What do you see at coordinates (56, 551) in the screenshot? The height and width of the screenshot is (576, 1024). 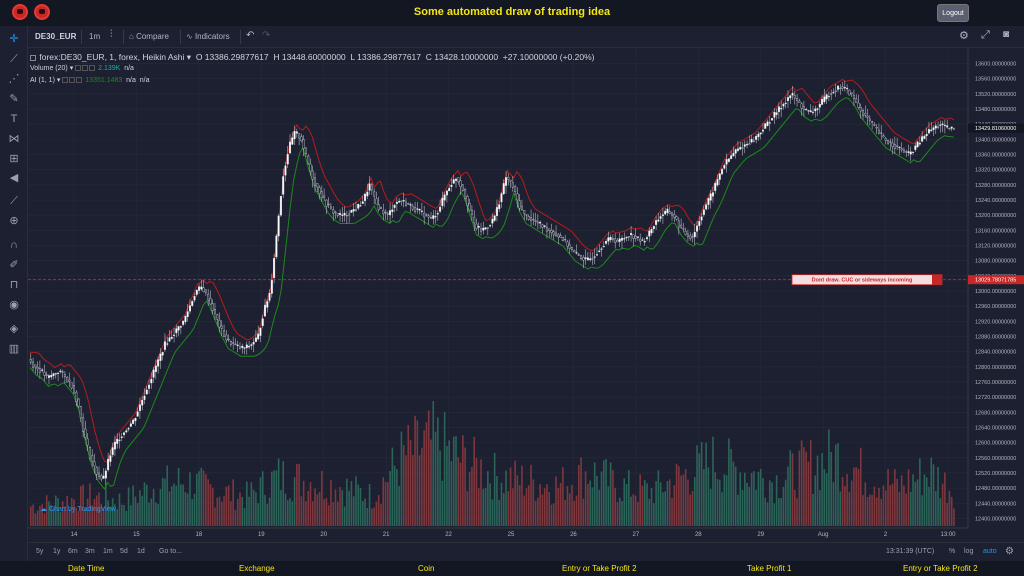 I see `range-1y: 1y` at bounding box center [56, 551].